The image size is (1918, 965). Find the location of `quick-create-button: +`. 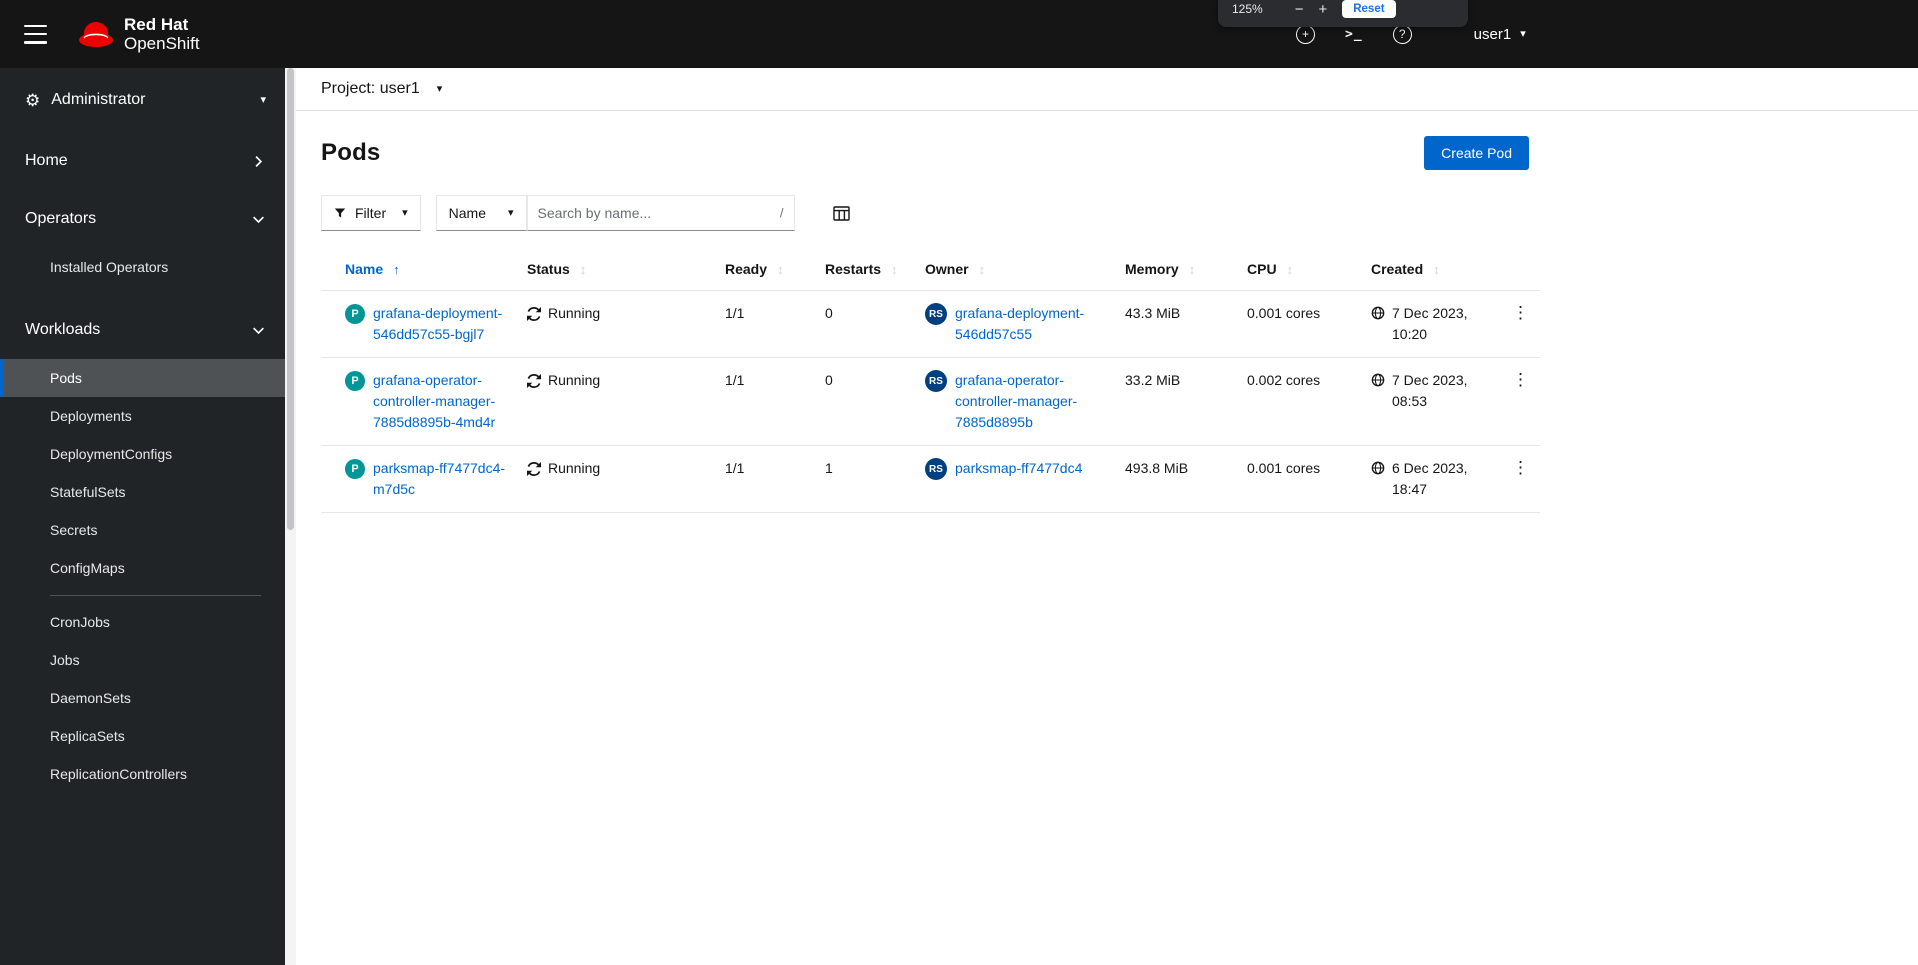

quick-create-button: + is located at coordinates (1305, 34).